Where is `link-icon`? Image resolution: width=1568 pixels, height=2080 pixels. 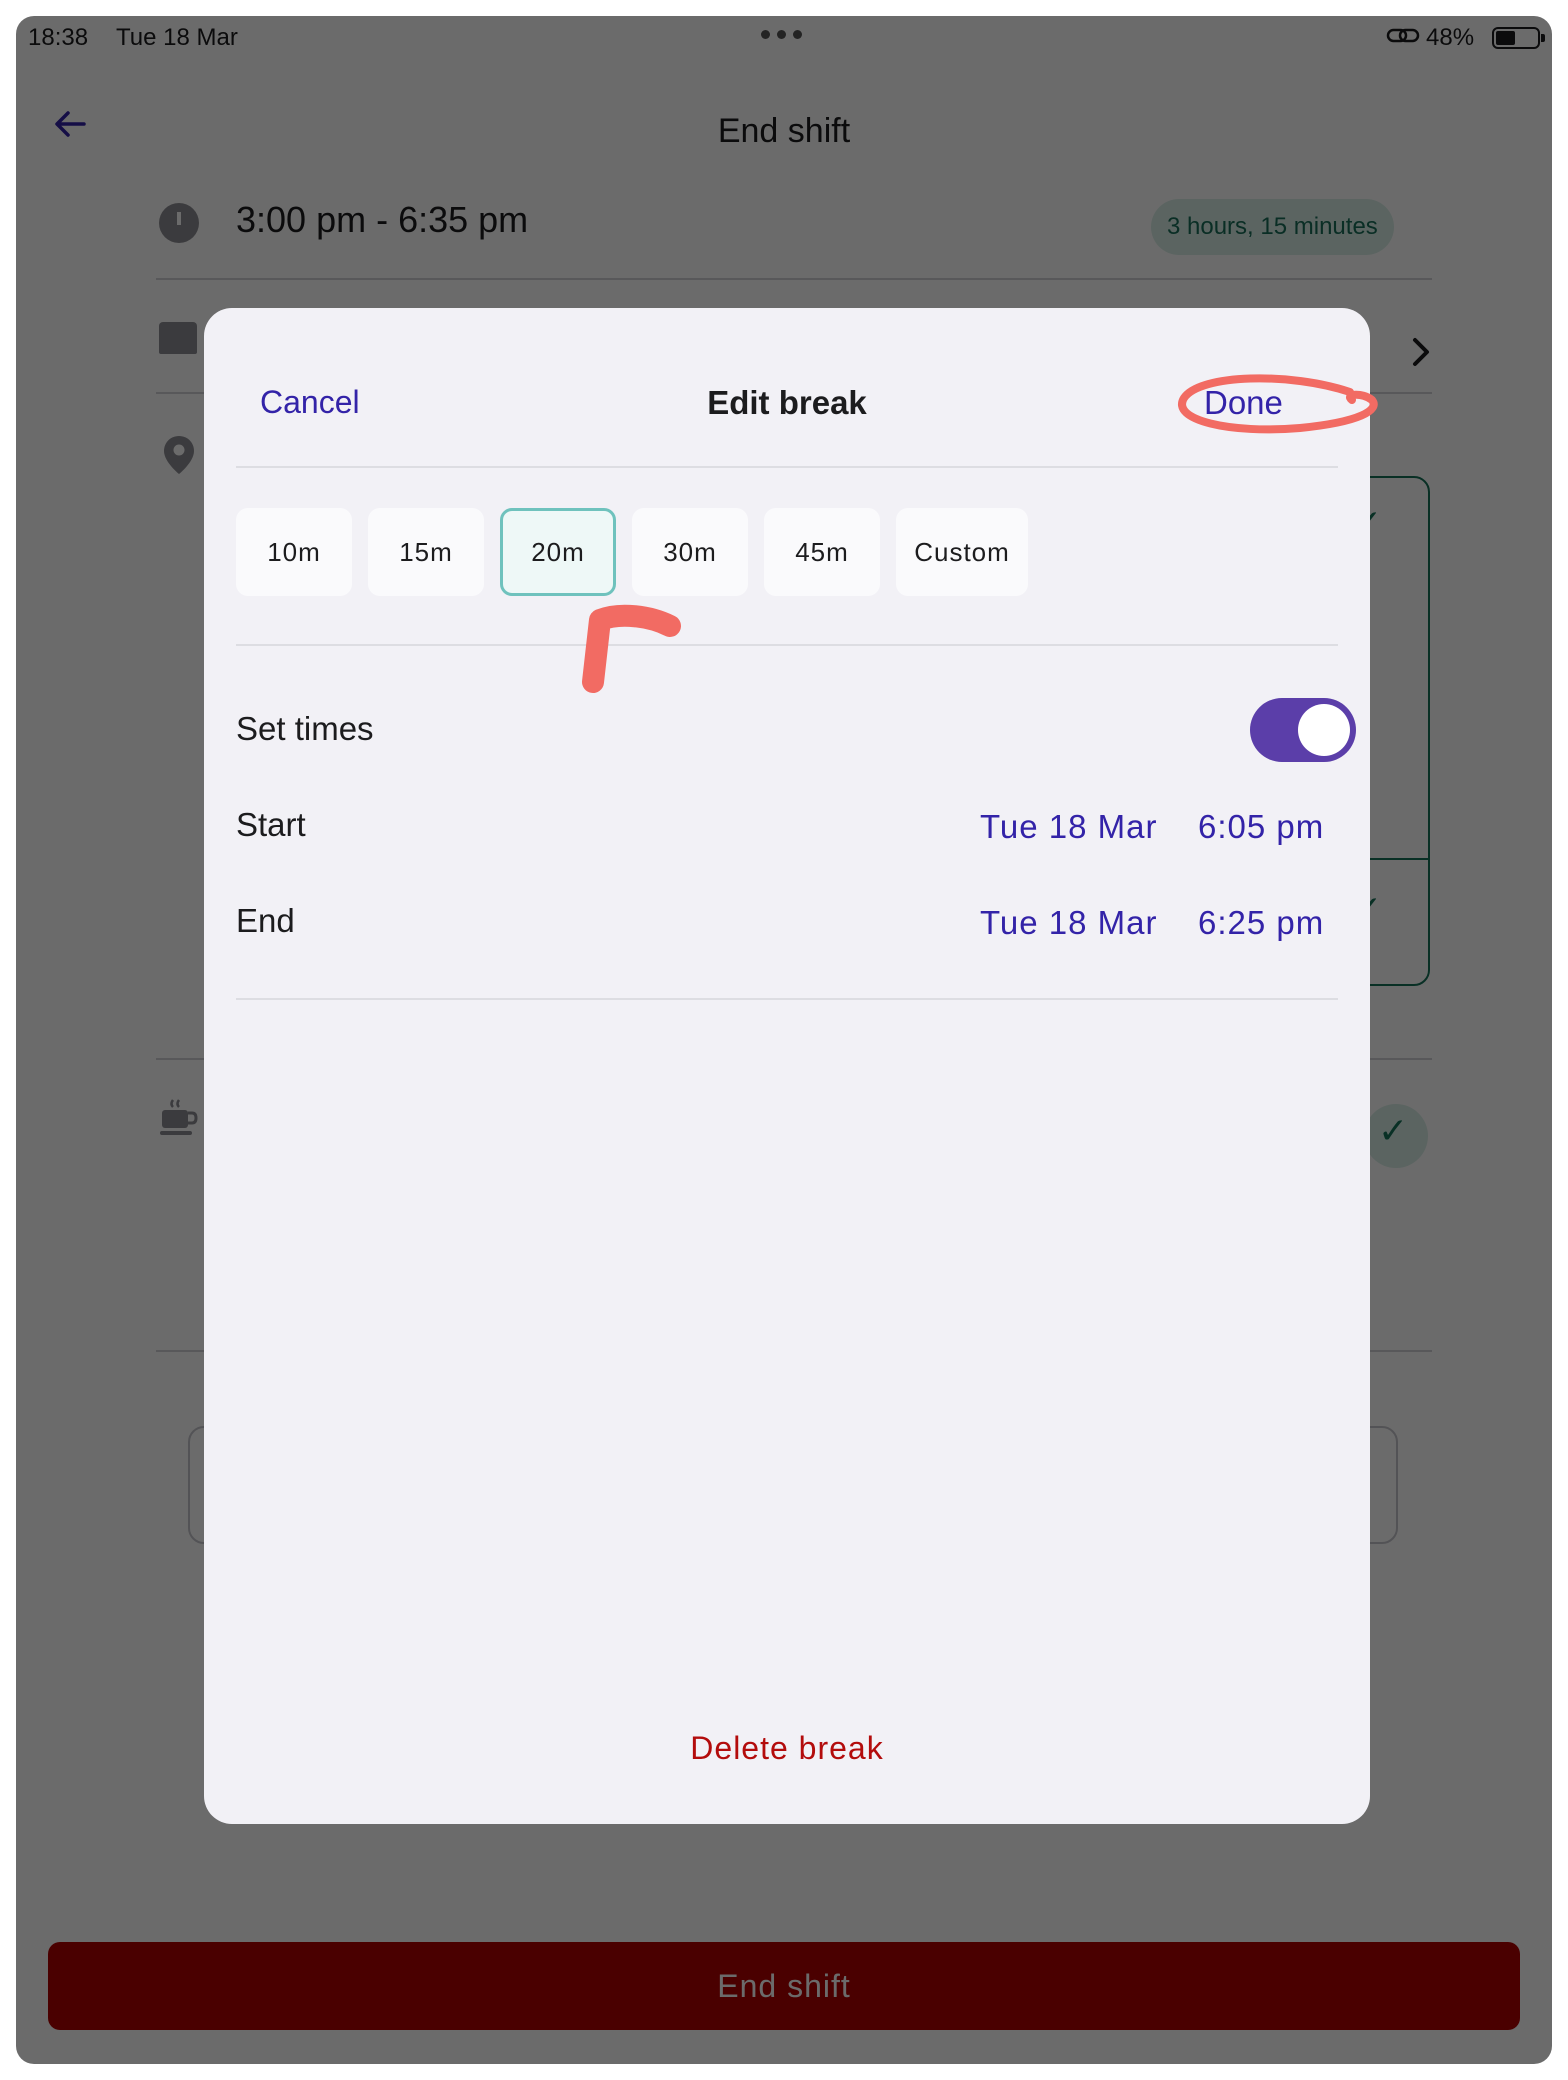
link-icon is located at coordinates (1403, 35).